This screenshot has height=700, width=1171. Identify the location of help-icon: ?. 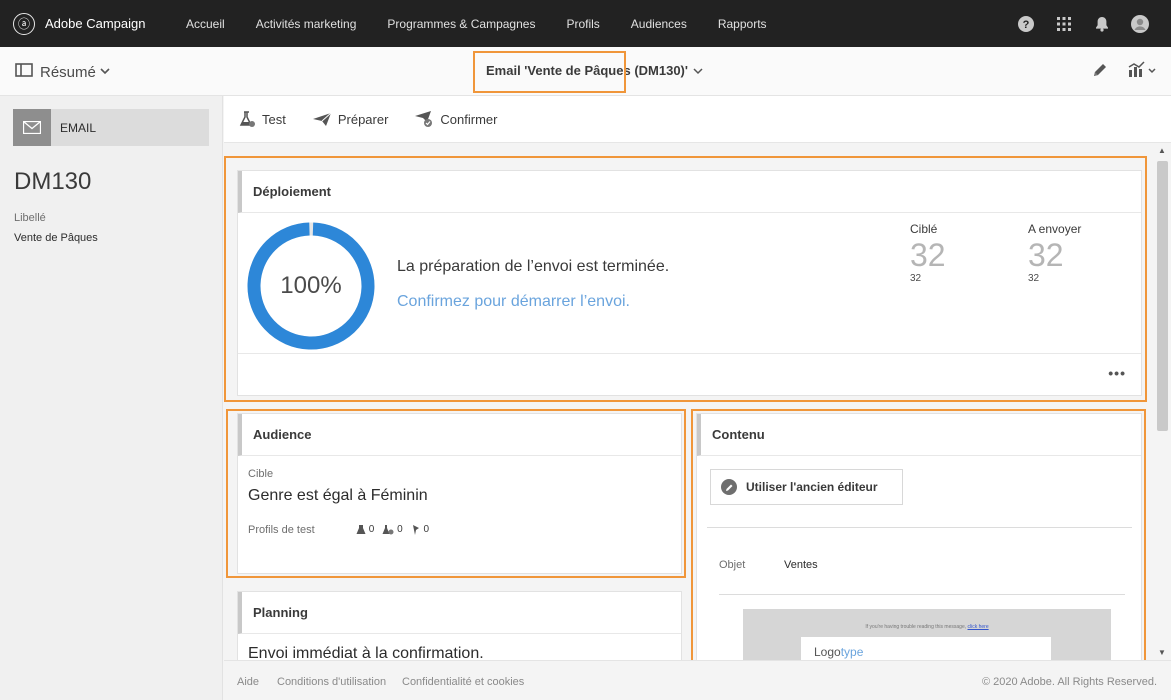
(1026, 24).